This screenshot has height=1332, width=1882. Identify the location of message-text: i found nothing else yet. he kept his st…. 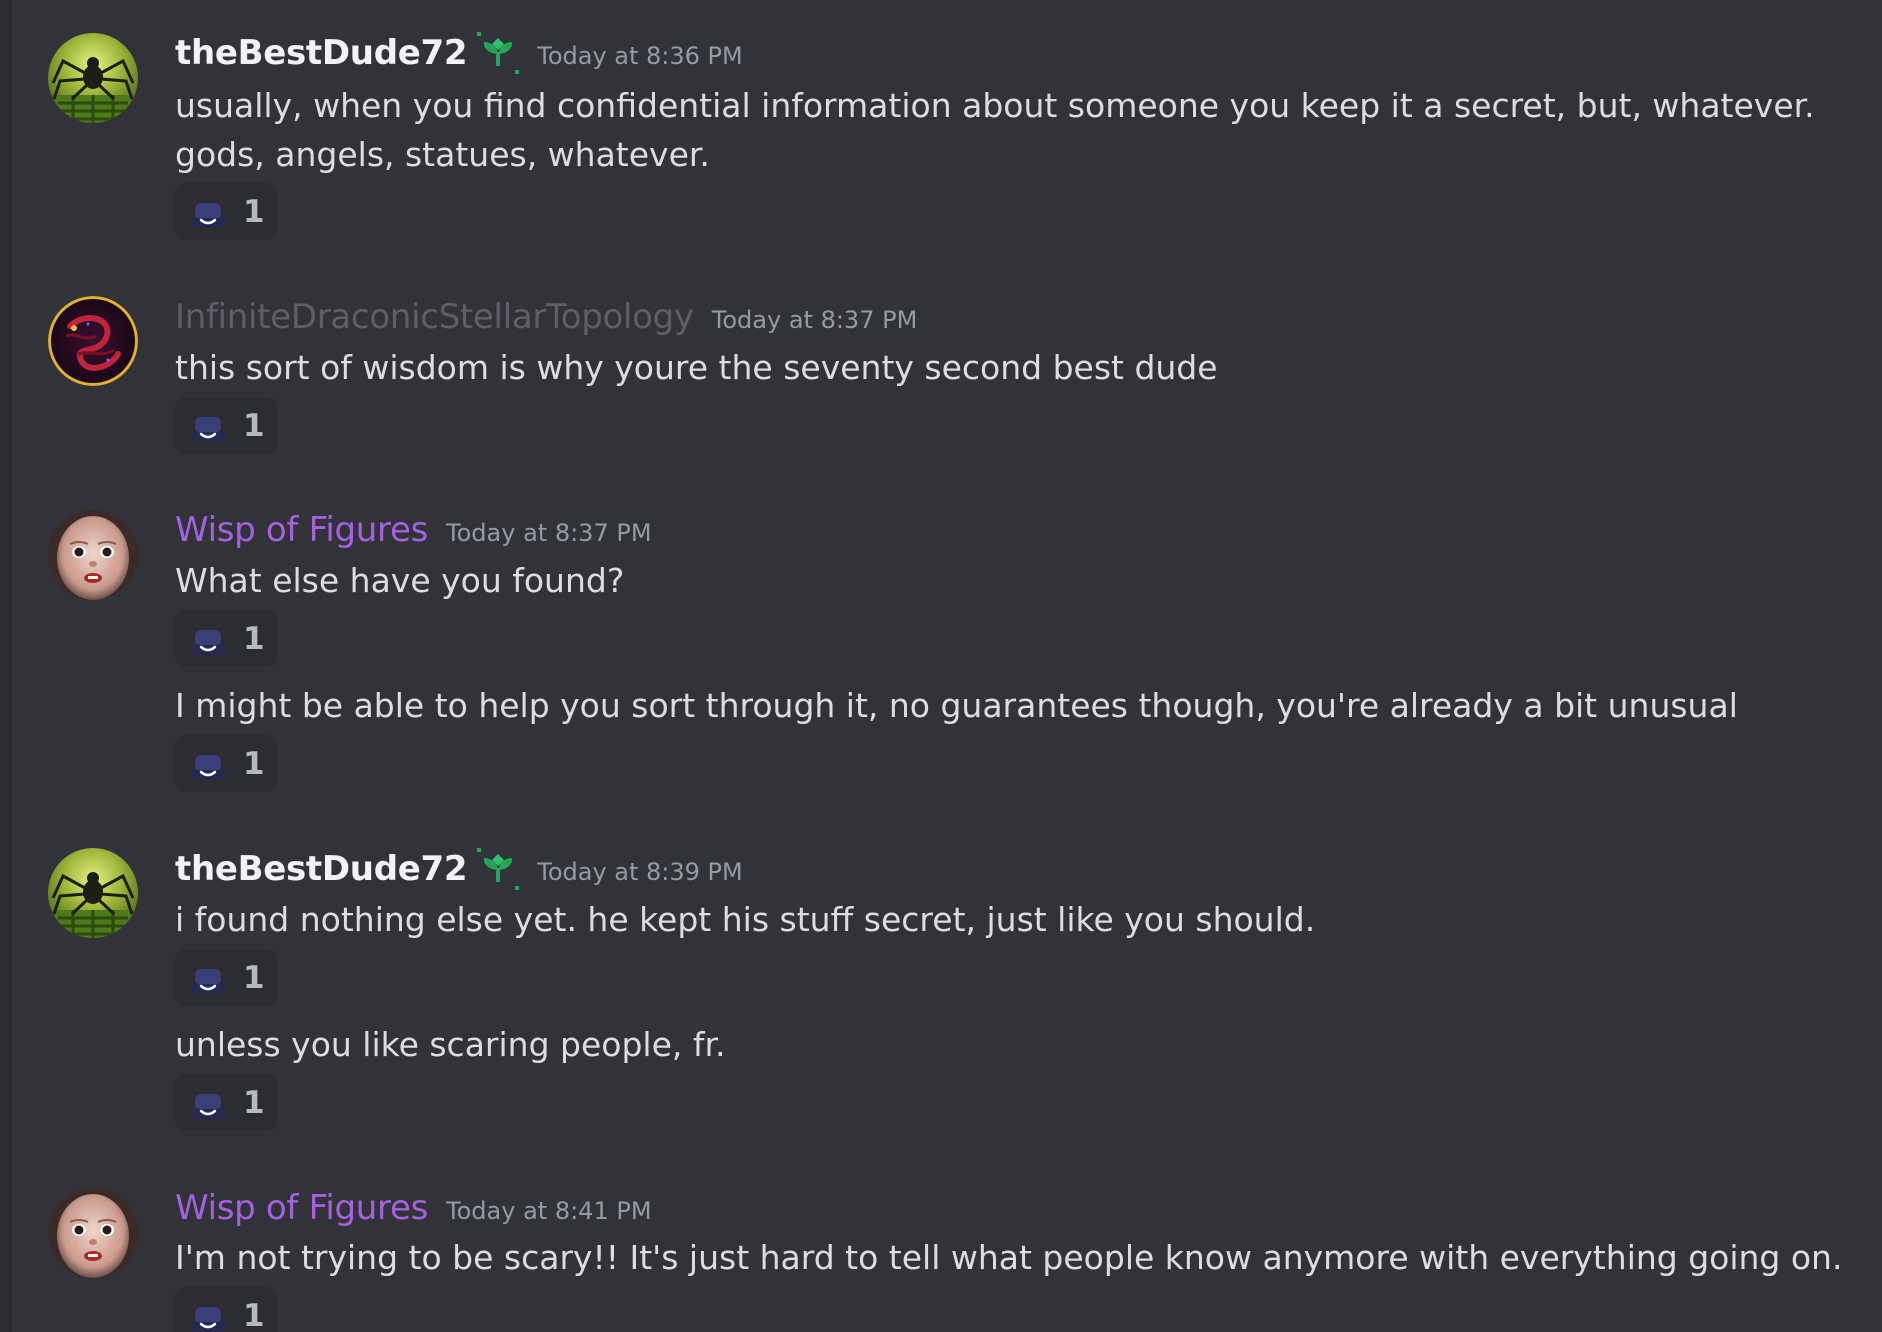
(745, 919).